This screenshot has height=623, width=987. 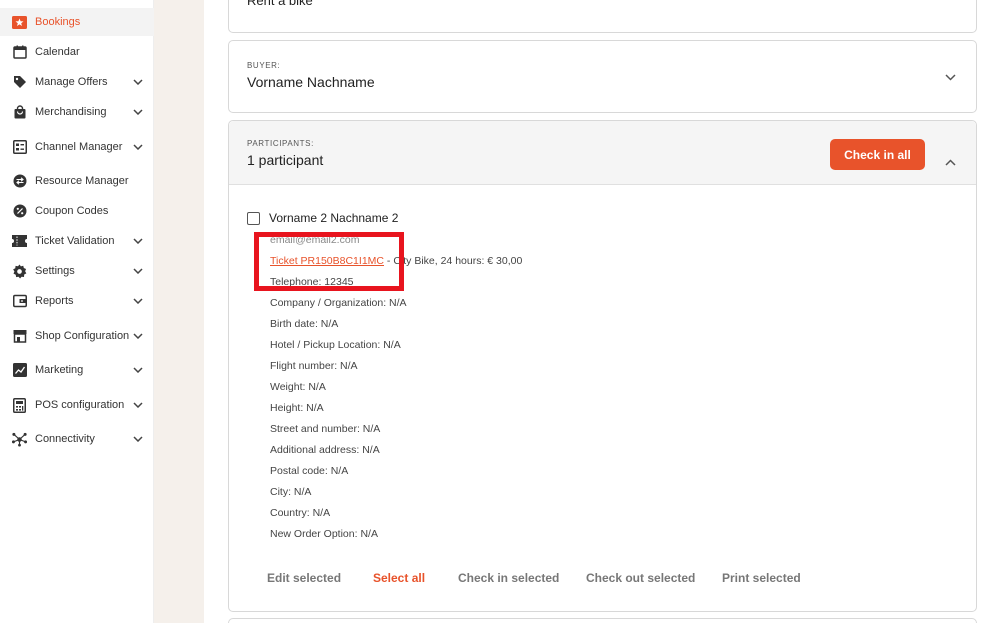 I want to click on calendar-icon, so click(x=19, y=52).